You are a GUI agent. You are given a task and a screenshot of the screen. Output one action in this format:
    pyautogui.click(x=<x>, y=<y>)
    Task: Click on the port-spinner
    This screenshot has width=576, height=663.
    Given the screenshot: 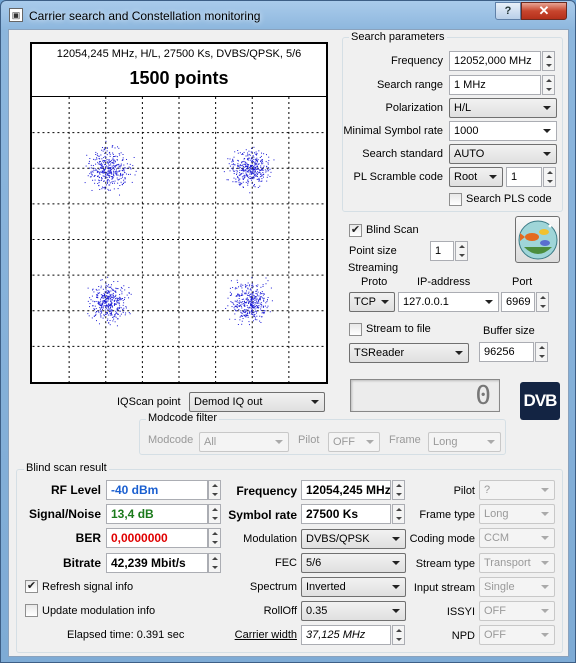 What is the action you would take?
    pyautogui.click(x=542, y=302)
    